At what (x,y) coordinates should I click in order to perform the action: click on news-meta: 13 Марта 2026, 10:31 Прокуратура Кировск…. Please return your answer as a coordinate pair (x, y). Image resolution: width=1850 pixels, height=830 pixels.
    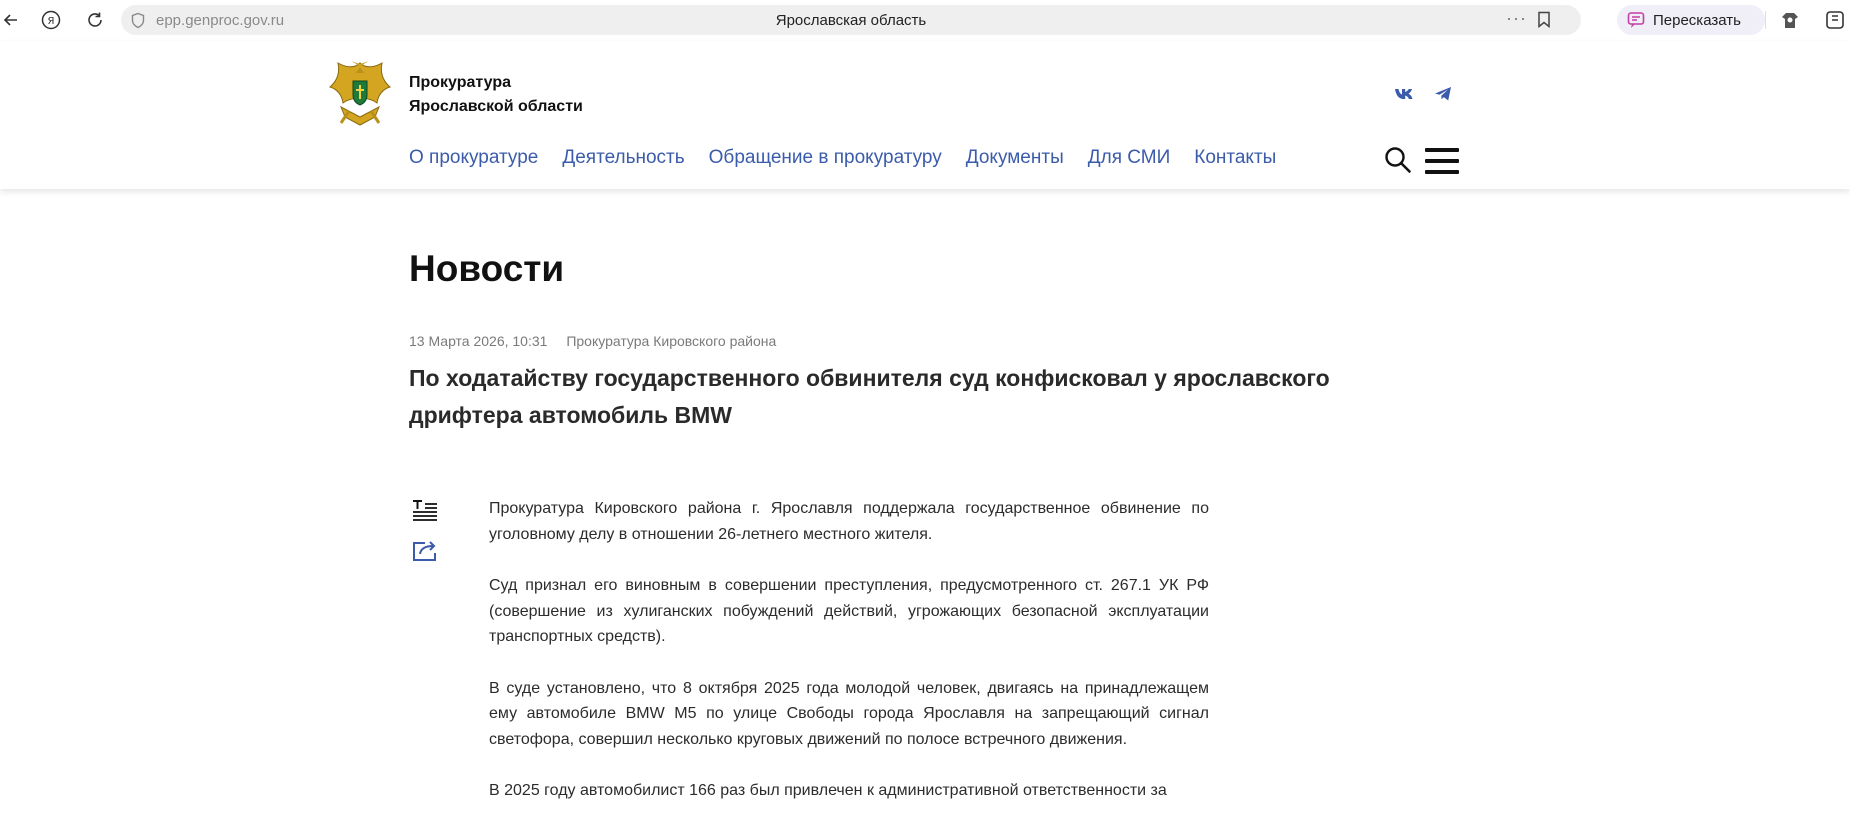
    Looking at the image, I should click on (592, 341).